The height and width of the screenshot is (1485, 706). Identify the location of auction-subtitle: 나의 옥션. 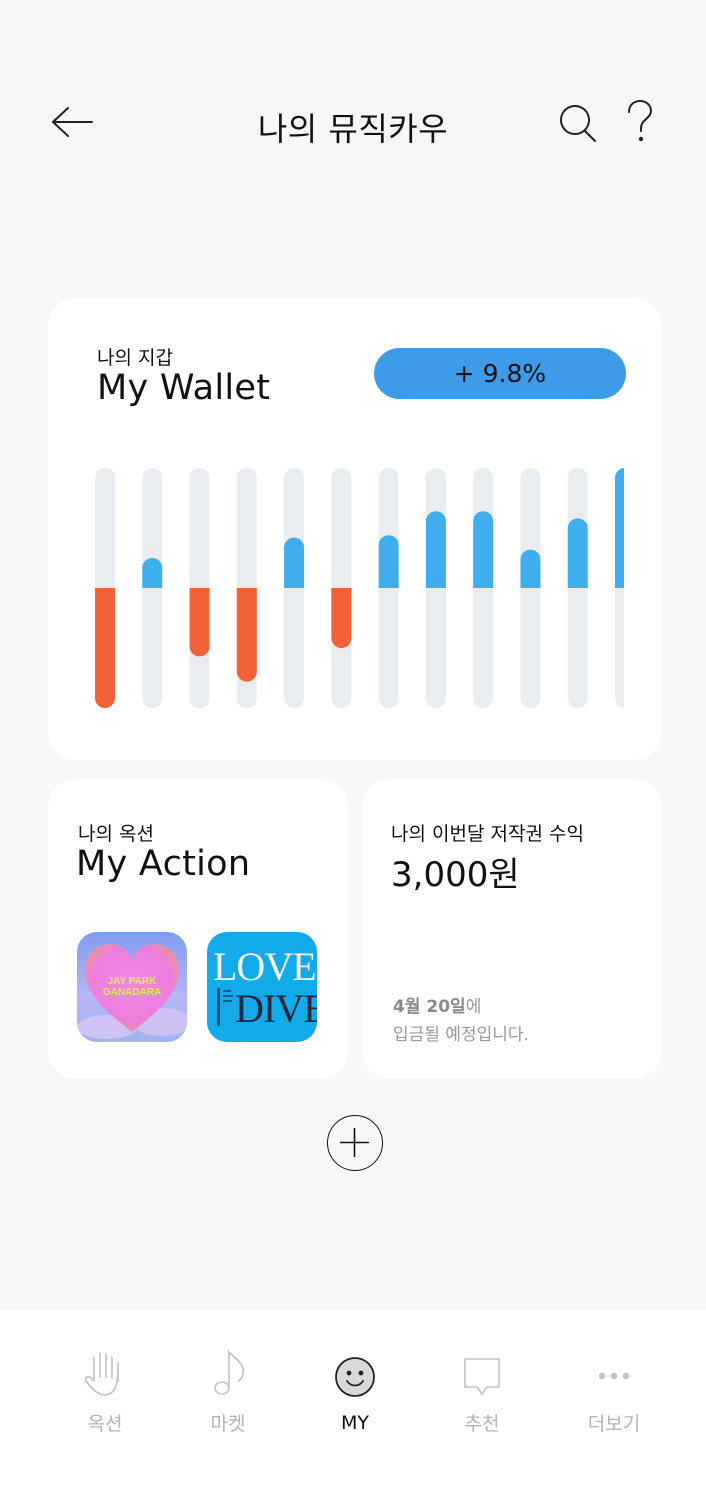
(116, 834).